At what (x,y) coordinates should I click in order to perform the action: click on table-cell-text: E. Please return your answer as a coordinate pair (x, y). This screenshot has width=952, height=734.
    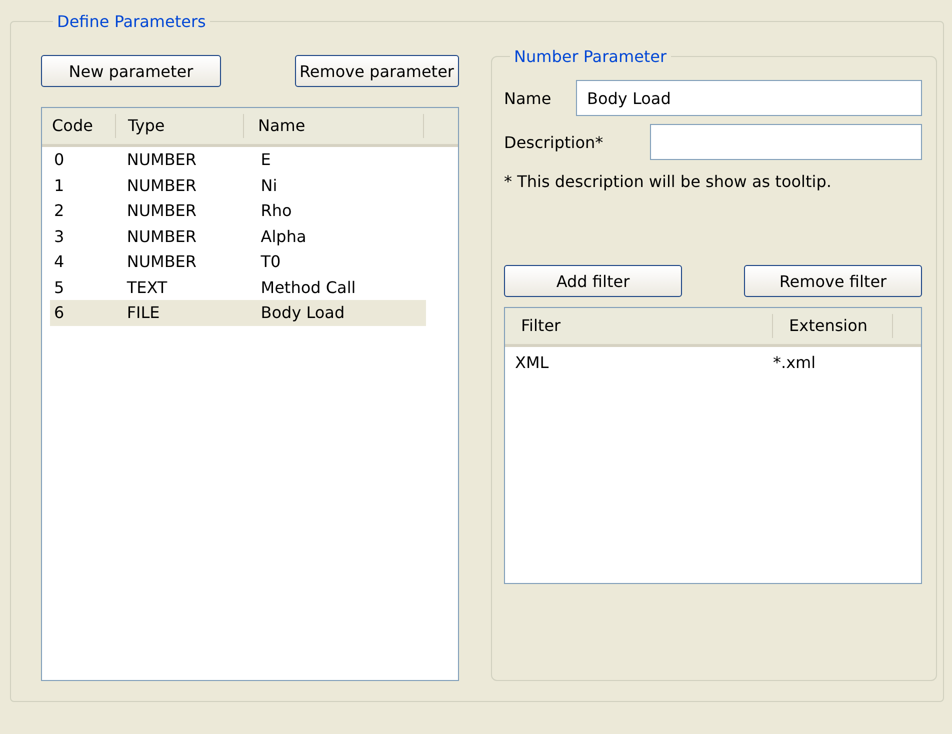
    Looking at the image, I should click on (266, 160).